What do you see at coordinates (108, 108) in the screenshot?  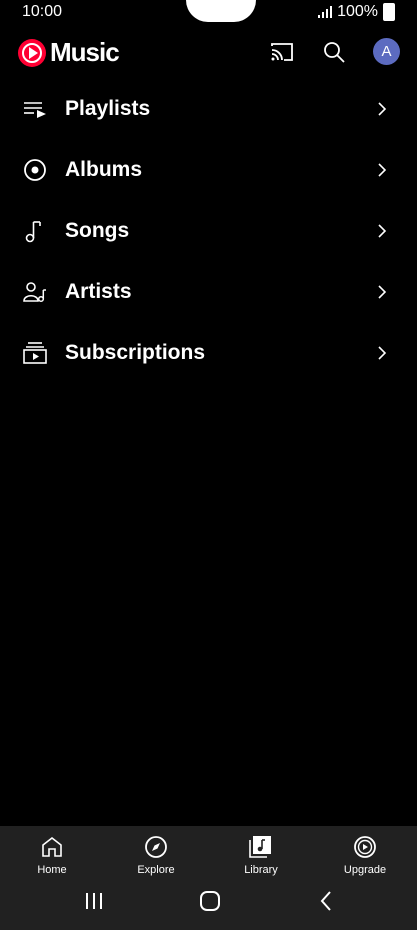 I see `library-item-label: Playlists` at bounding box center [108, 108].